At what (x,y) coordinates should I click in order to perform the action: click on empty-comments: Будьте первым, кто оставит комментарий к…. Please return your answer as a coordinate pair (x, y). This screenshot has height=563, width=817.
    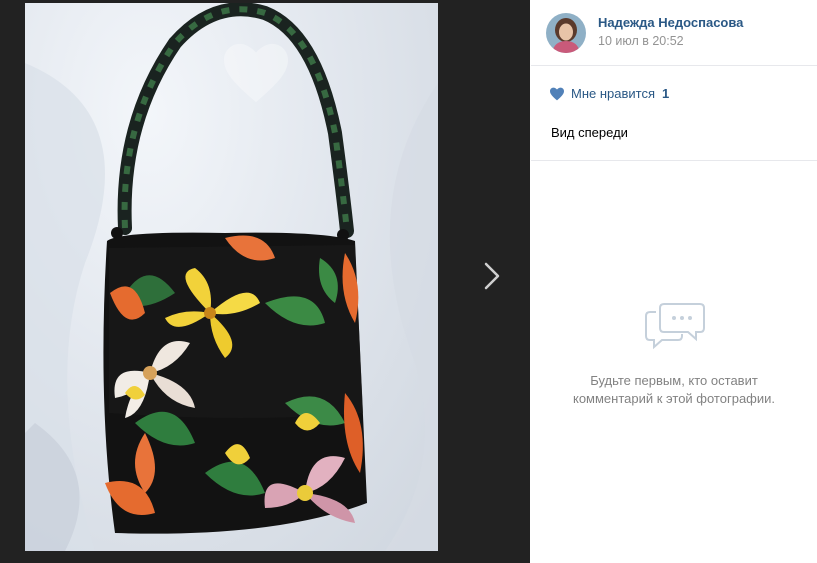
    Looking at the image, I should click on (674, 349).